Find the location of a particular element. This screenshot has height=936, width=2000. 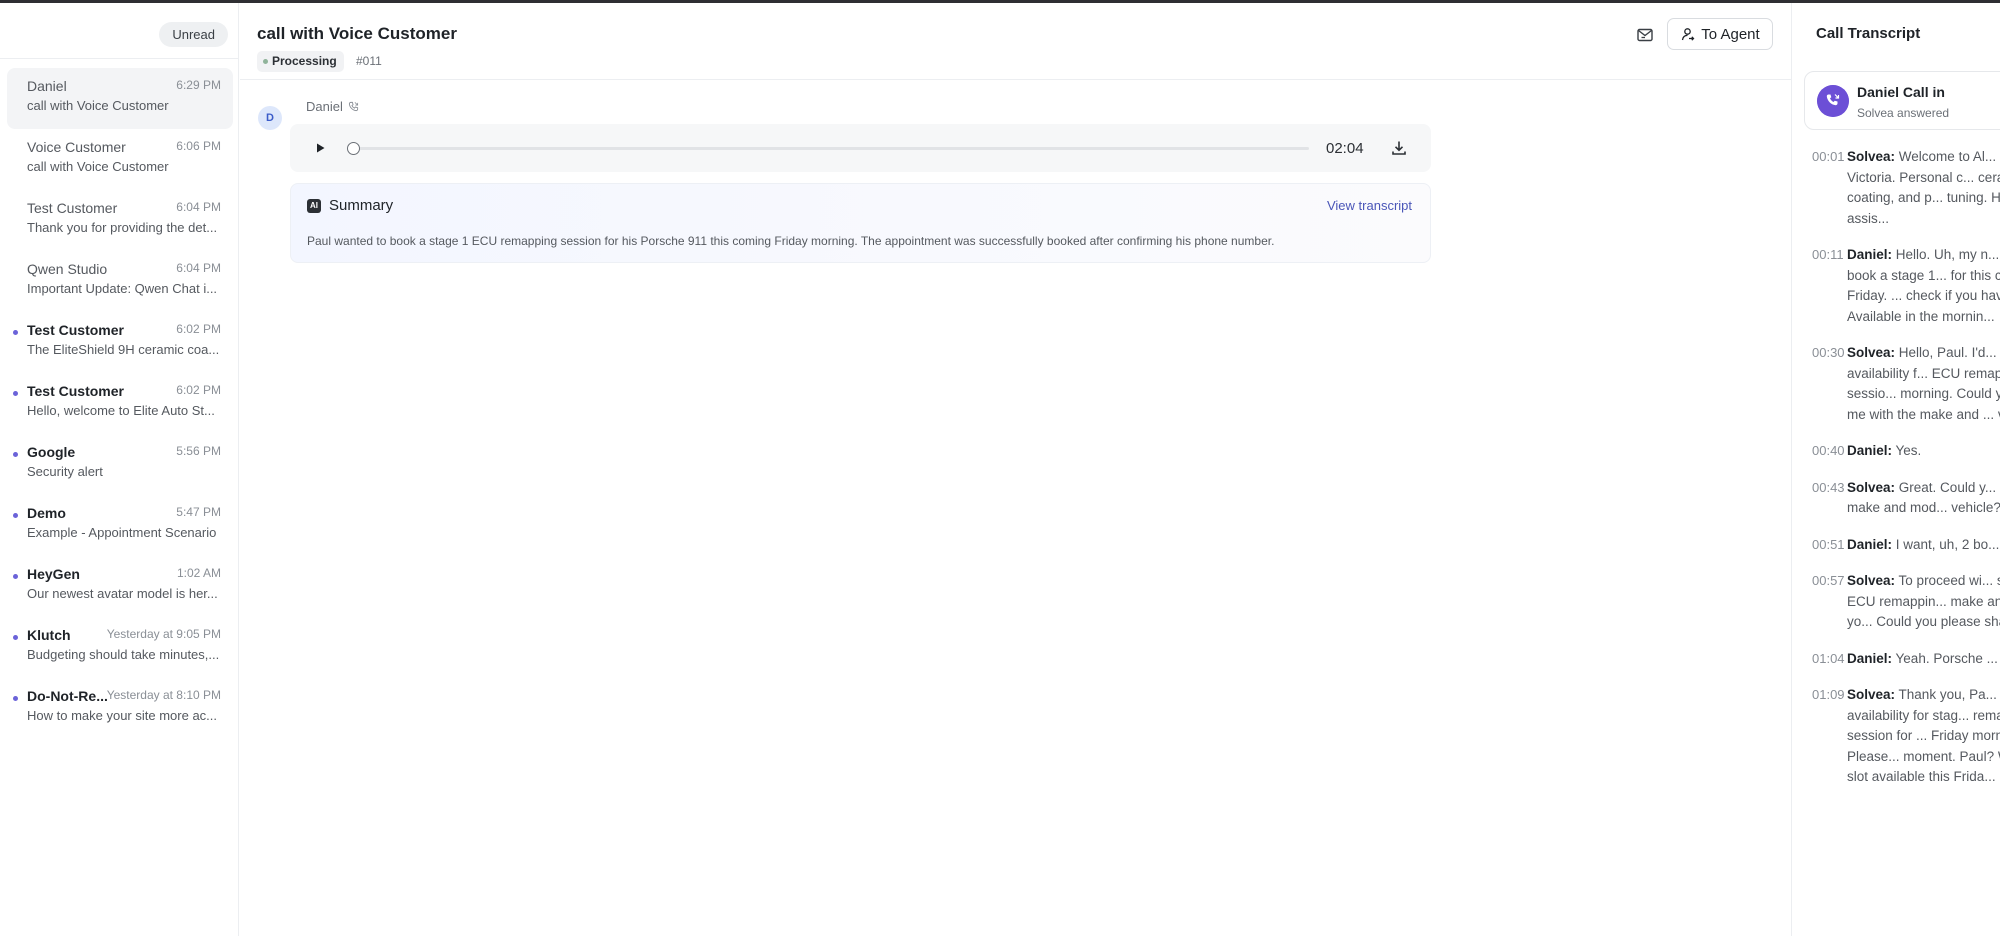

status-badge: Processing is located at coordinates (300, 61).